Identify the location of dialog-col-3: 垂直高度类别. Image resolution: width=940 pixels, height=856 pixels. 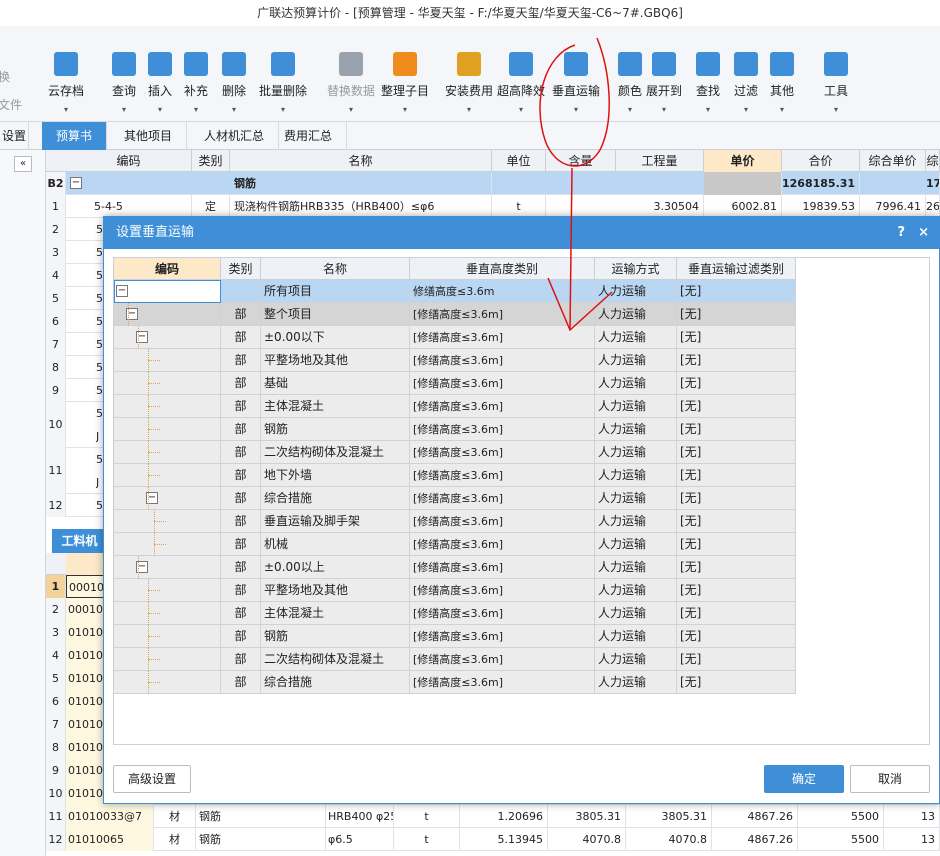
(502, 269).